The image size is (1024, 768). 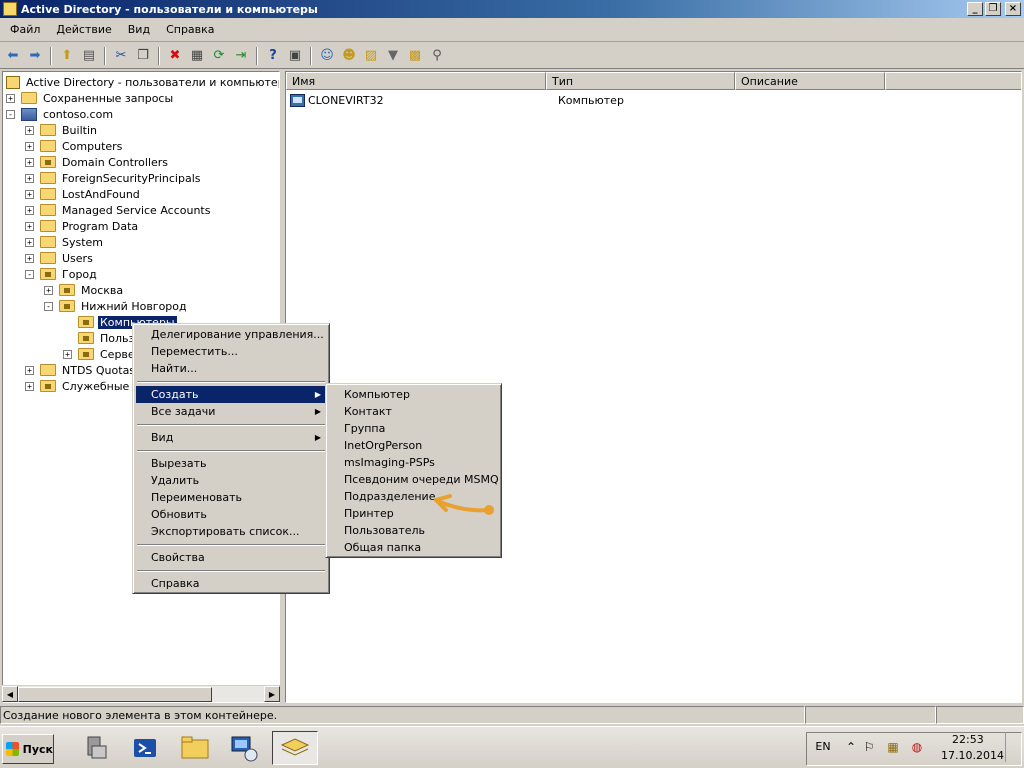 What do you see at coordinates (231, 463) in the screenshot?
I see `menu-cut: Вырезать` at bounding box center [231, 463].